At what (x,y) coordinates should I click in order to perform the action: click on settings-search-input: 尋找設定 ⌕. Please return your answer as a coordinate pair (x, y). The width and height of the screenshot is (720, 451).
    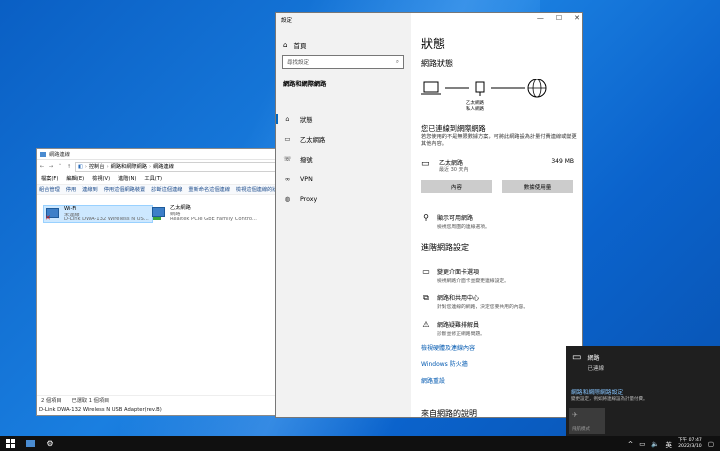
    Looking at the image, I should click on (343, 62).